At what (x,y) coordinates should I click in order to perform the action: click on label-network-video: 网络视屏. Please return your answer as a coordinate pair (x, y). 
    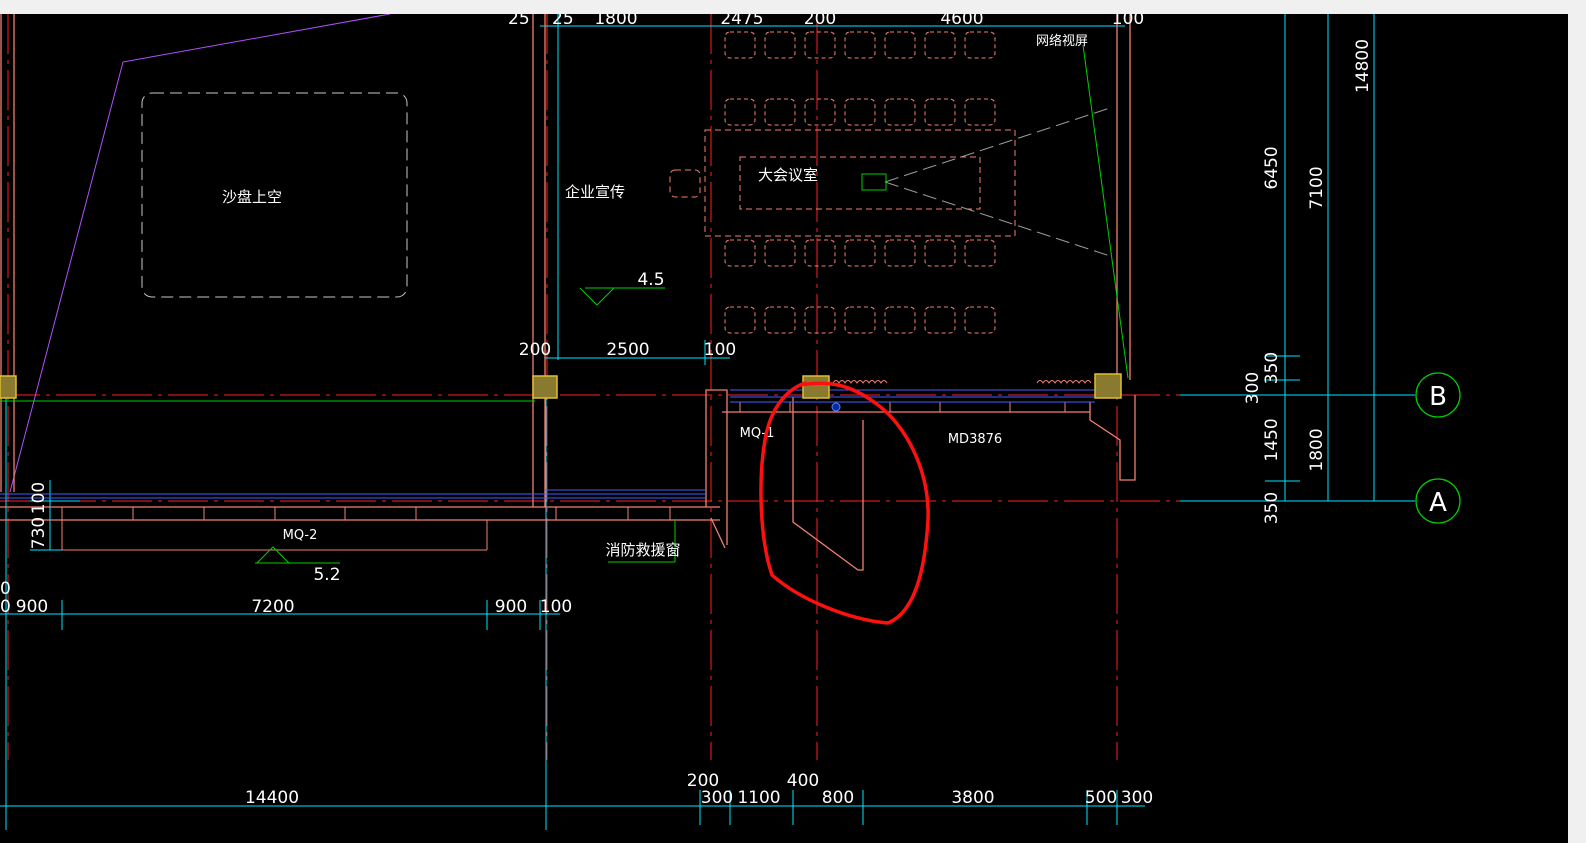
    Looking at the image, I should click on (1062, 41).